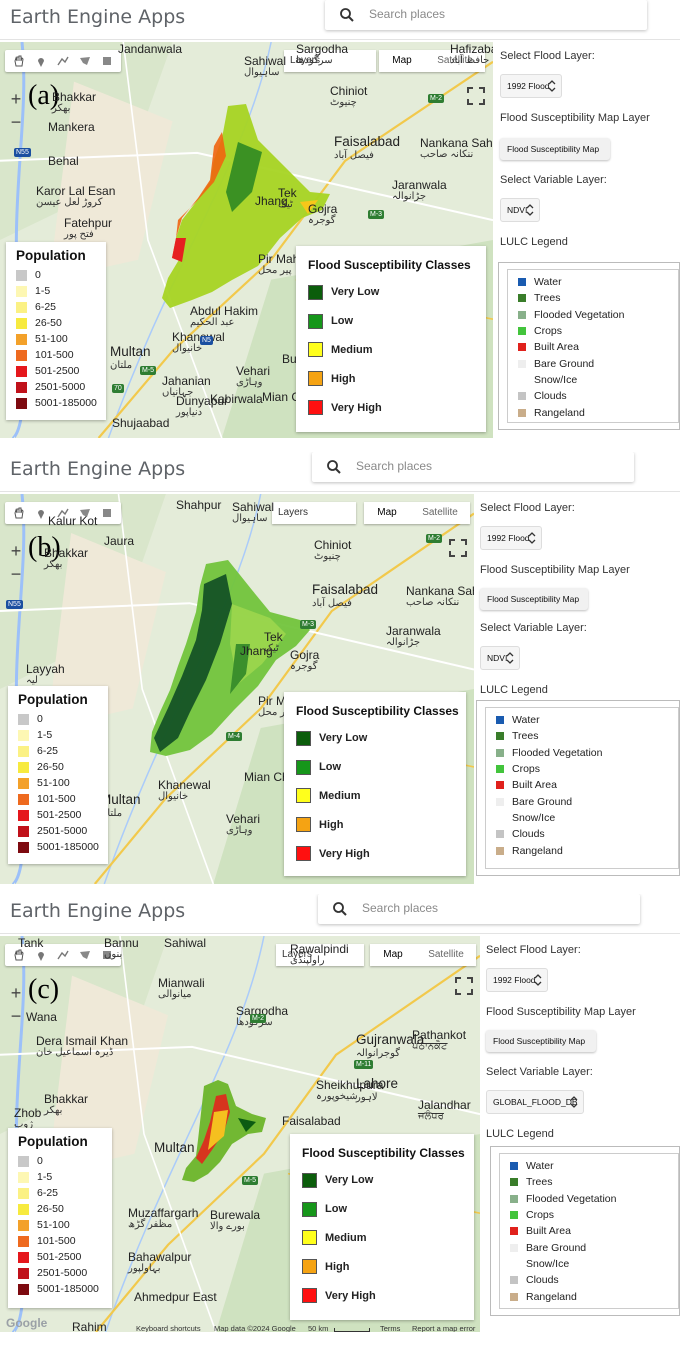  I want to click on map-place-label-urdu: پیر محل, so click(275, 270).